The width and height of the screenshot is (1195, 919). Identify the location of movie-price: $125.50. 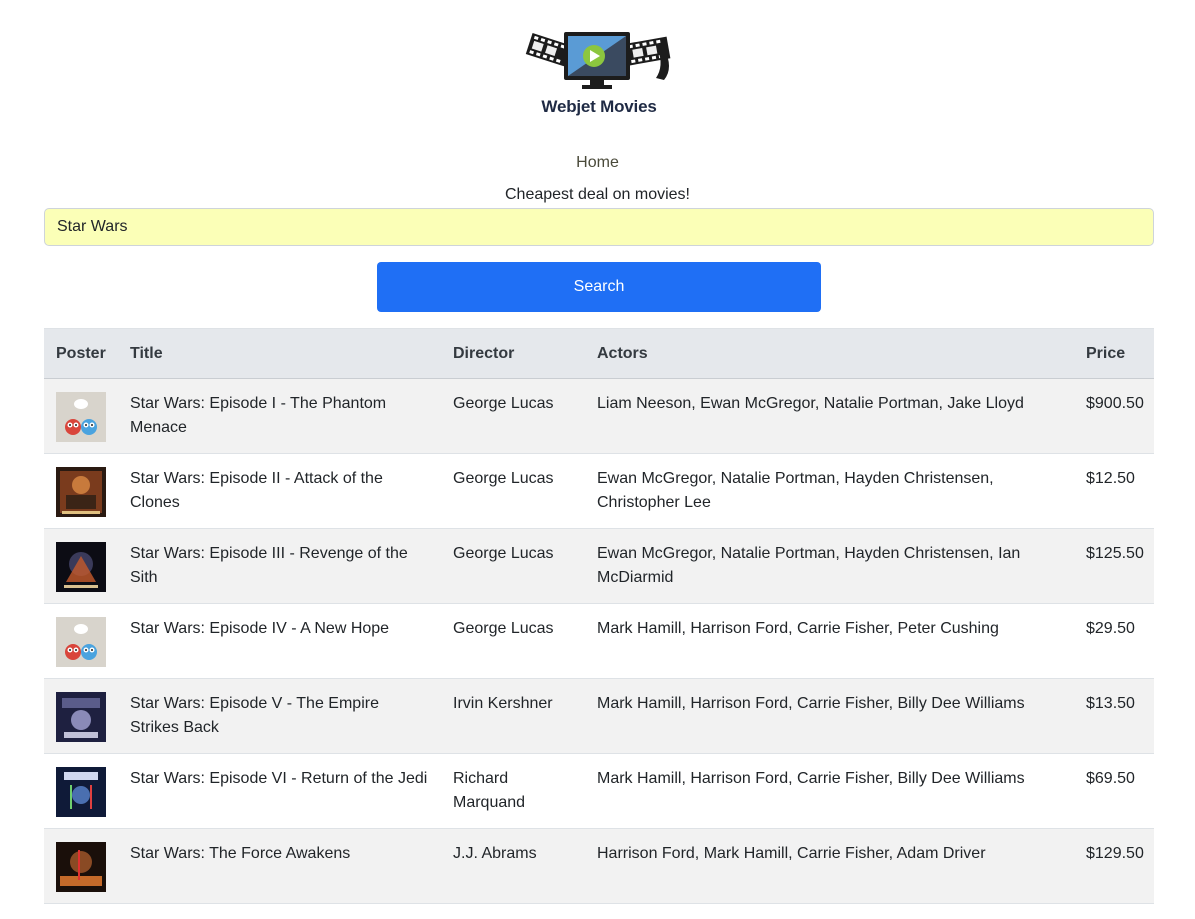
(1114, 566).